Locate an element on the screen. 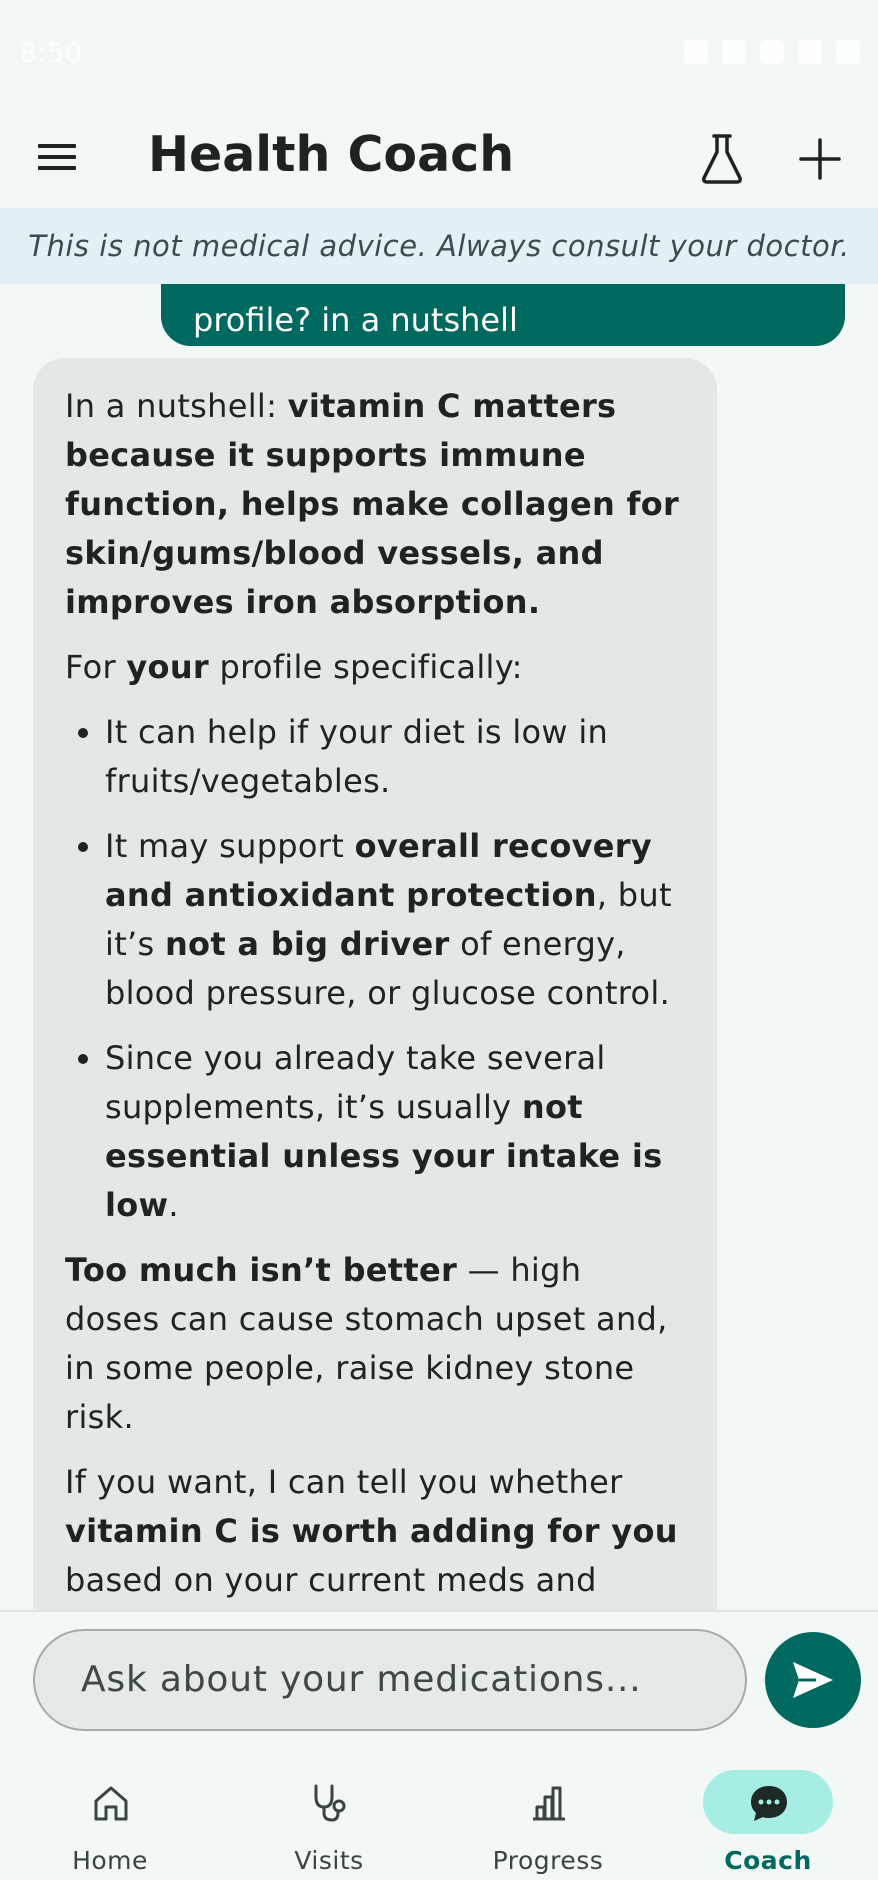 The width and height of the screenshot is (878, 1880). nav-item-home: Home is located at coordinates (110, 1818).